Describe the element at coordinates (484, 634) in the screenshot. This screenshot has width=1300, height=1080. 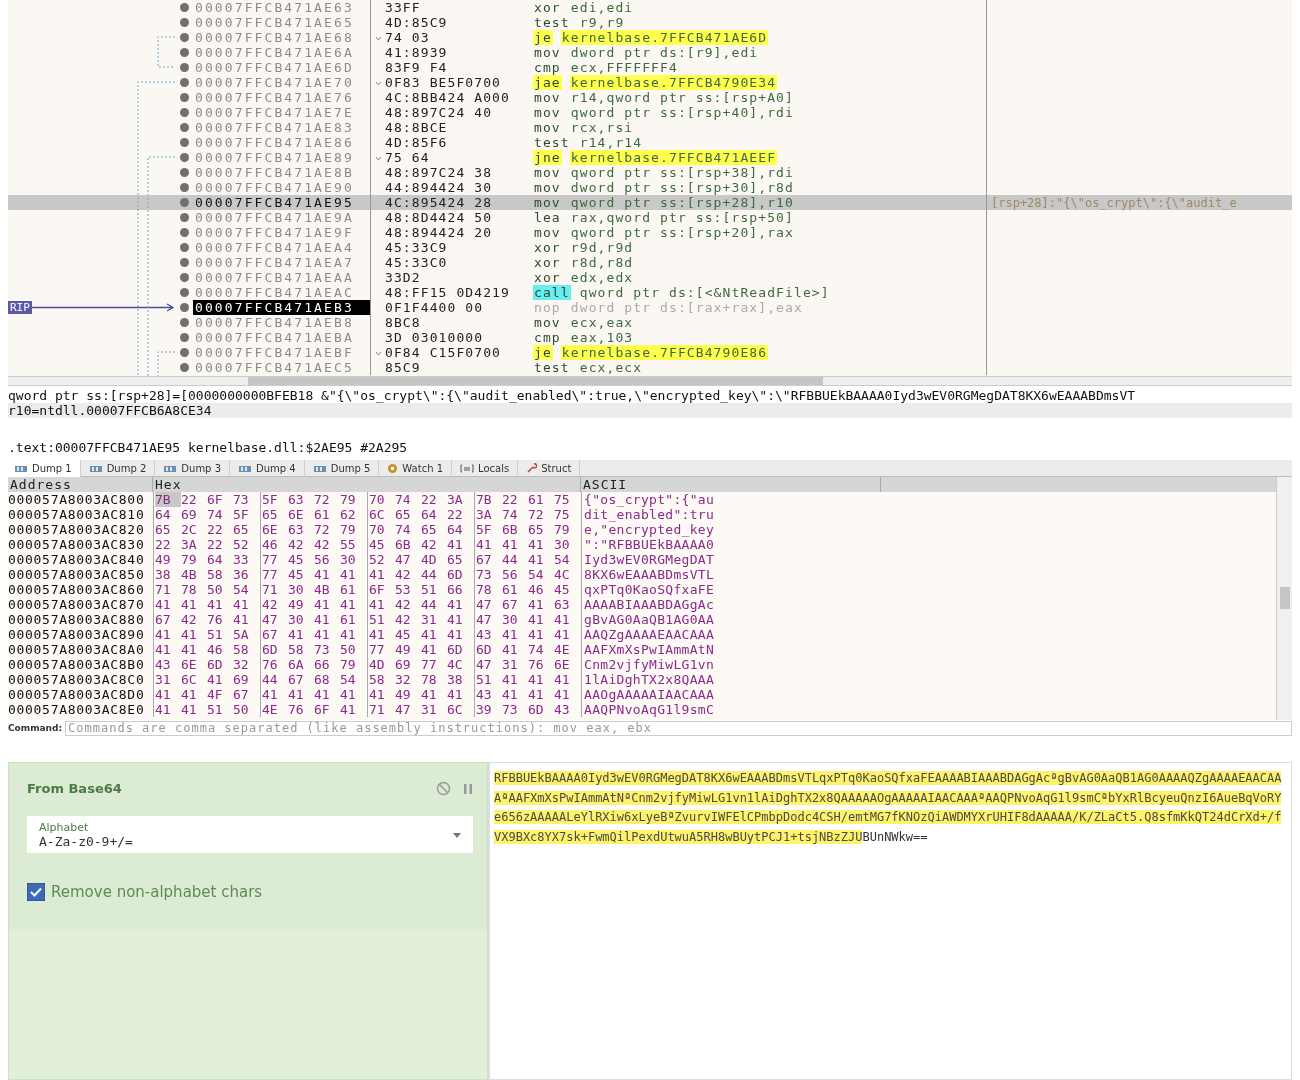
I see `hex-byte: 43` at that location.